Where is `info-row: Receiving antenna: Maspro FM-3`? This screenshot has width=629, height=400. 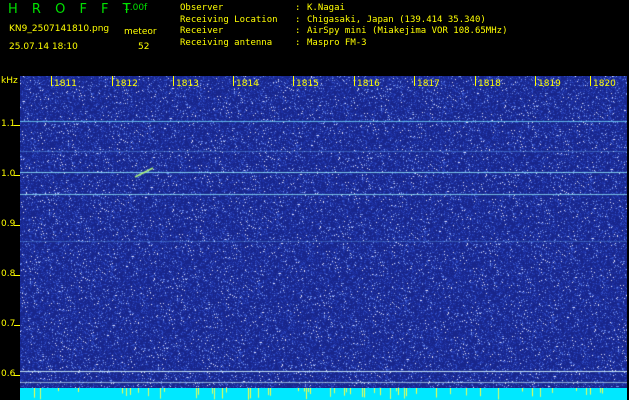
info-row: Receiving antenna: Maspro FM-3 is located at coordinates (343, 44).